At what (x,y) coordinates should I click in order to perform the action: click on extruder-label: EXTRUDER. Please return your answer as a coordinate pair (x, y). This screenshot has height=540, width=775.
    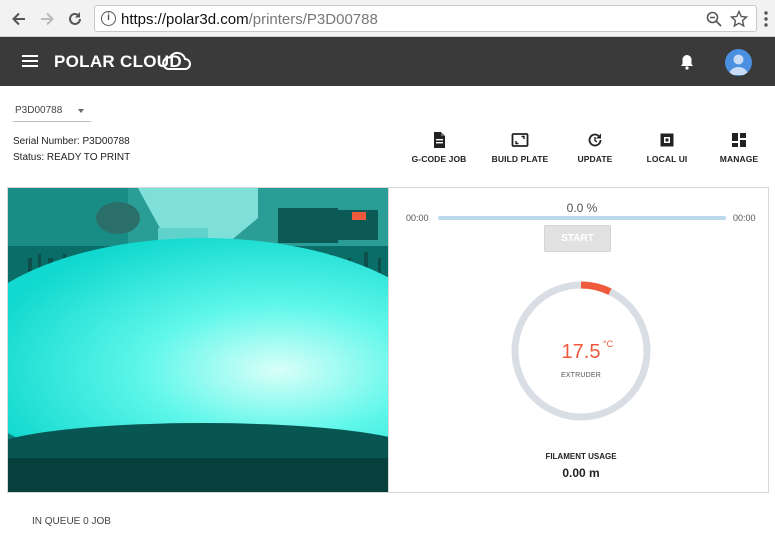
    Looking at the image, I should click on (581, 375).